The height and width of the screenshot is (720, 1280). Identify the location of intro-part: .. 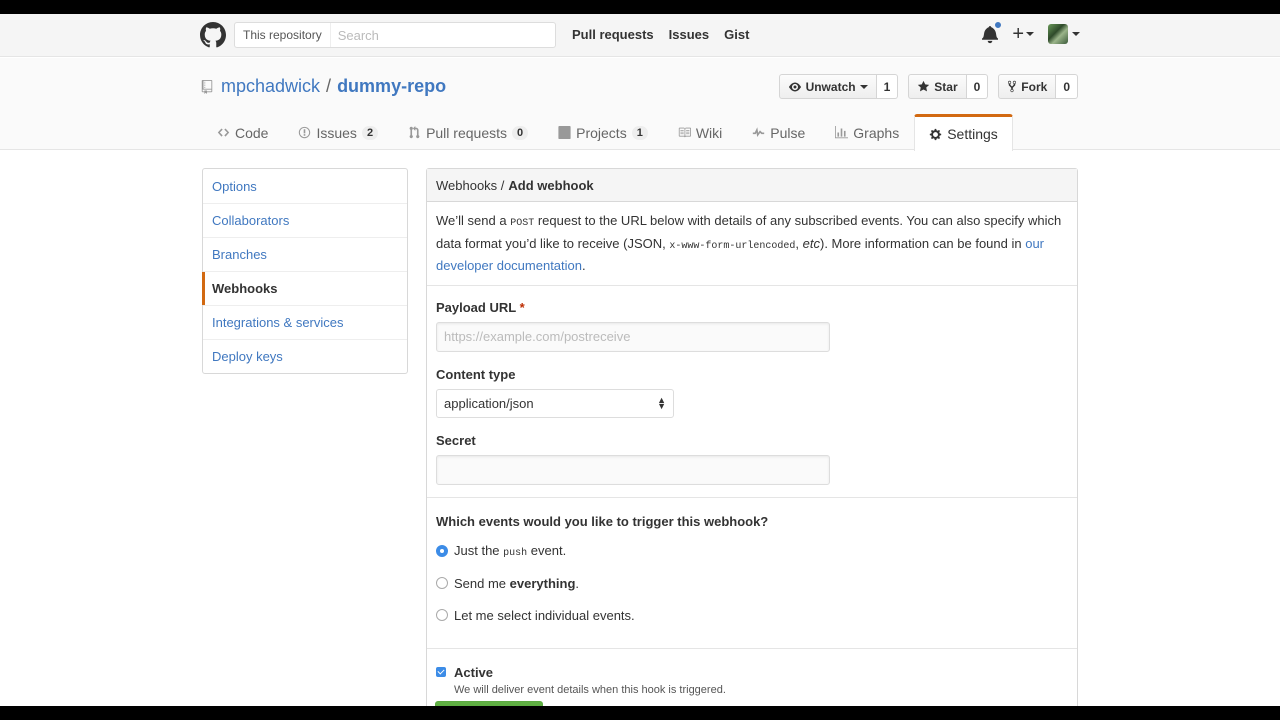
(584, 265).